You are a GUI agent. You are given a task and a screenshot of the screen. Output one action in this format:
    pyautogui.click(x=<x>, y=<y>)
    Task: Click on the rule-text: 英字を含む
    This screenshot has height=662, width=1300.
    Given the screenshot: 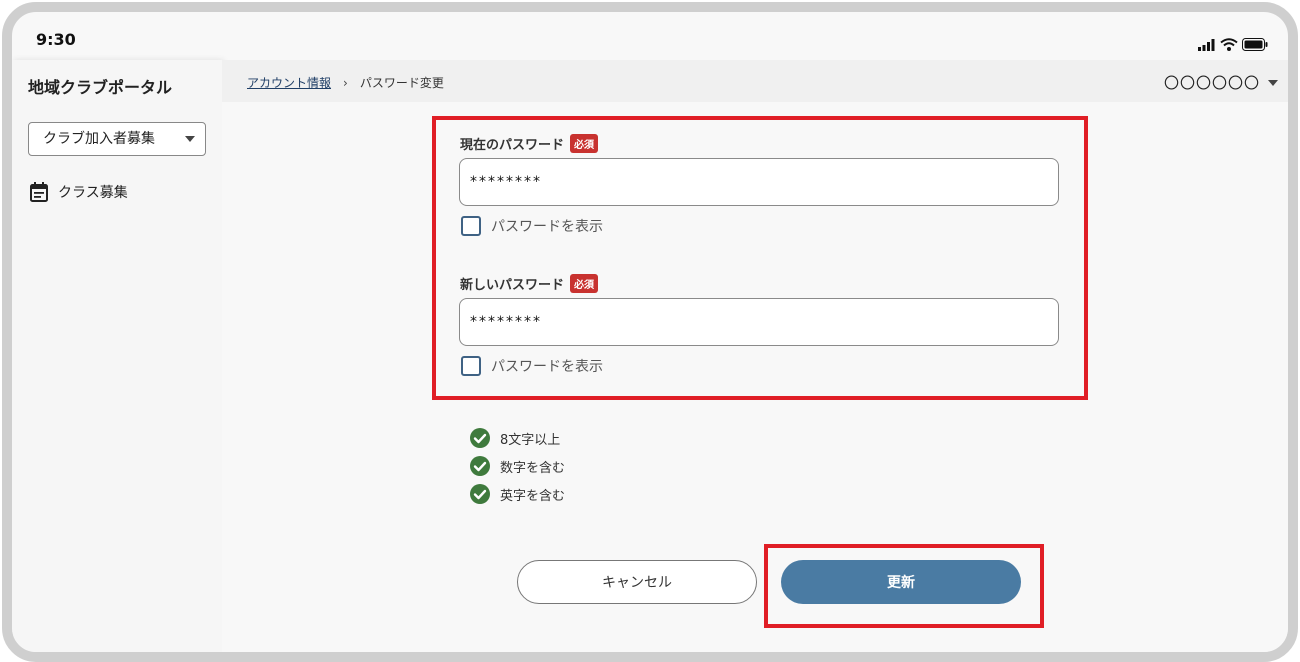 What is the action you would take?
    pyautogui.click(x=533, y=496)
    